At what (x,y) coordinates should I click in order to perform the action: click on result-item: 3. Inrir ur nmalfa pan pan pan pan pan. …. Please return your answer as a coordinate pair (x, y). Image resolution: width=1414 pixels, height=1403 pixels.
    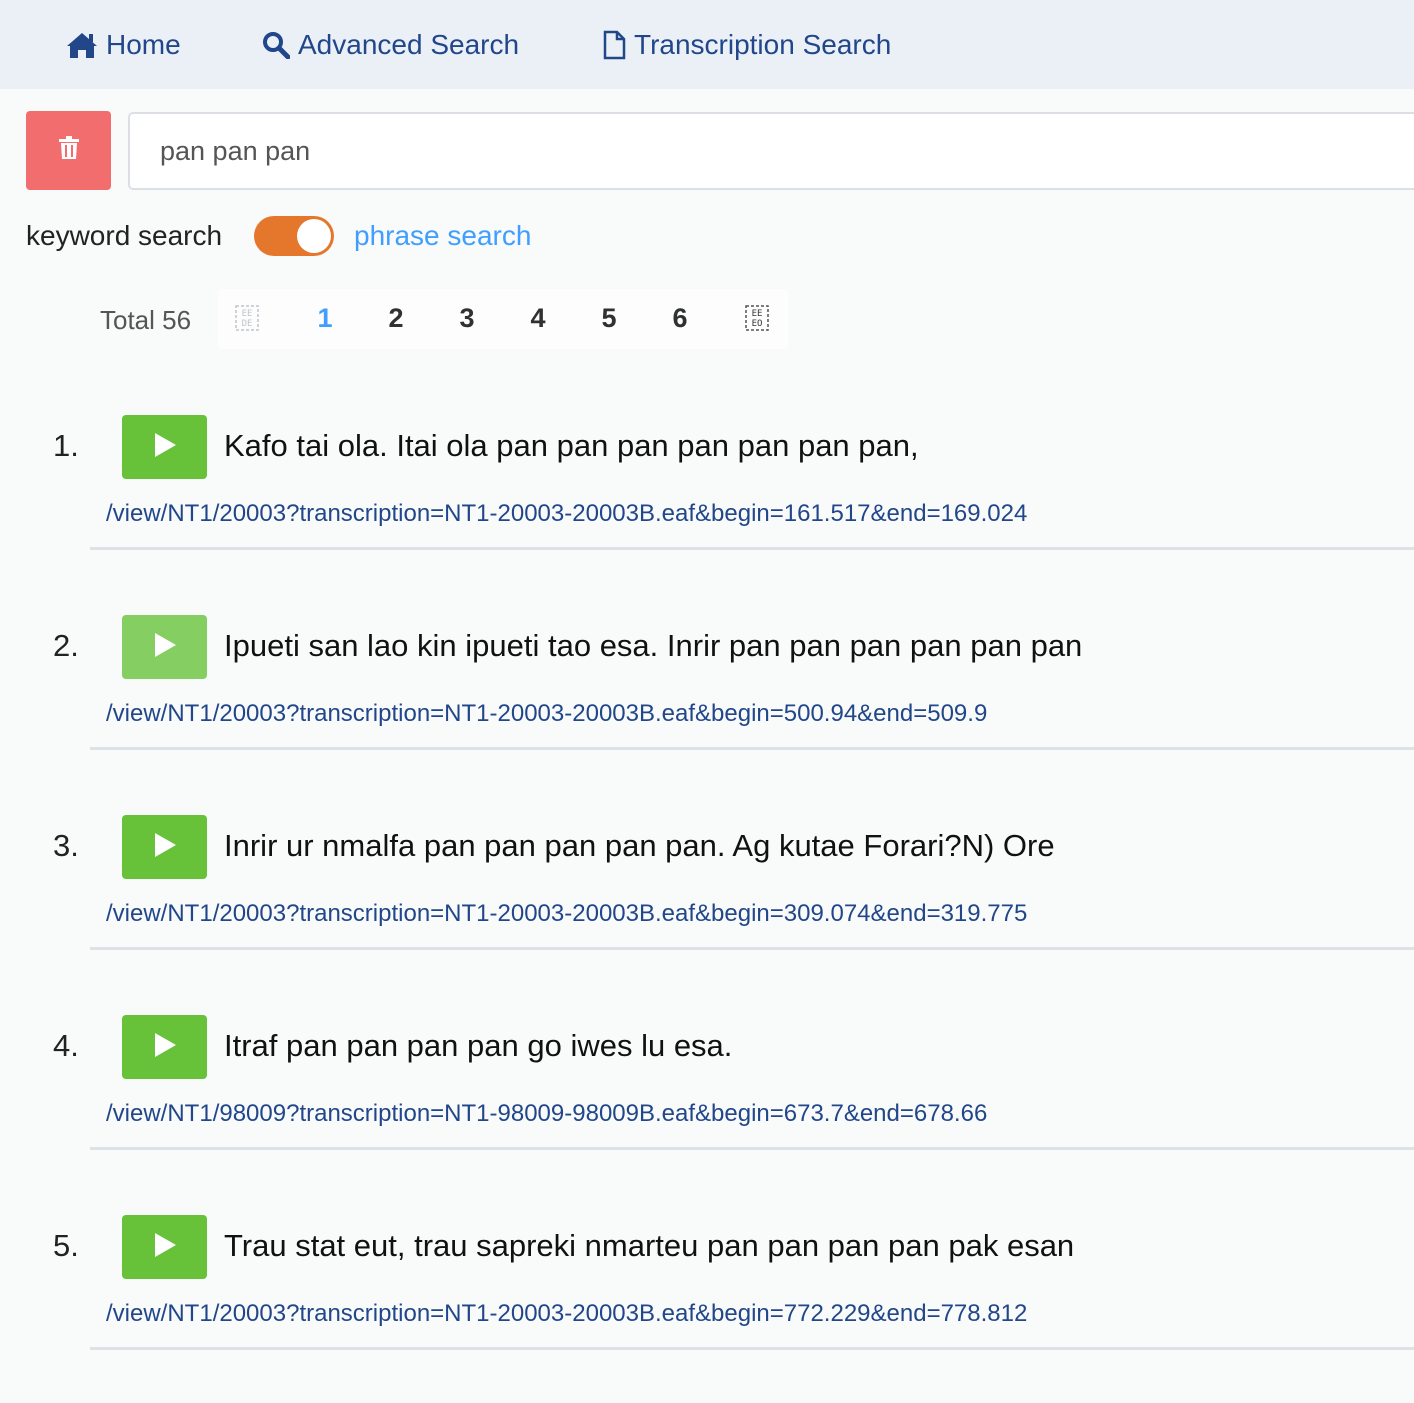
    Looking at the image, I should click on (707, 900).